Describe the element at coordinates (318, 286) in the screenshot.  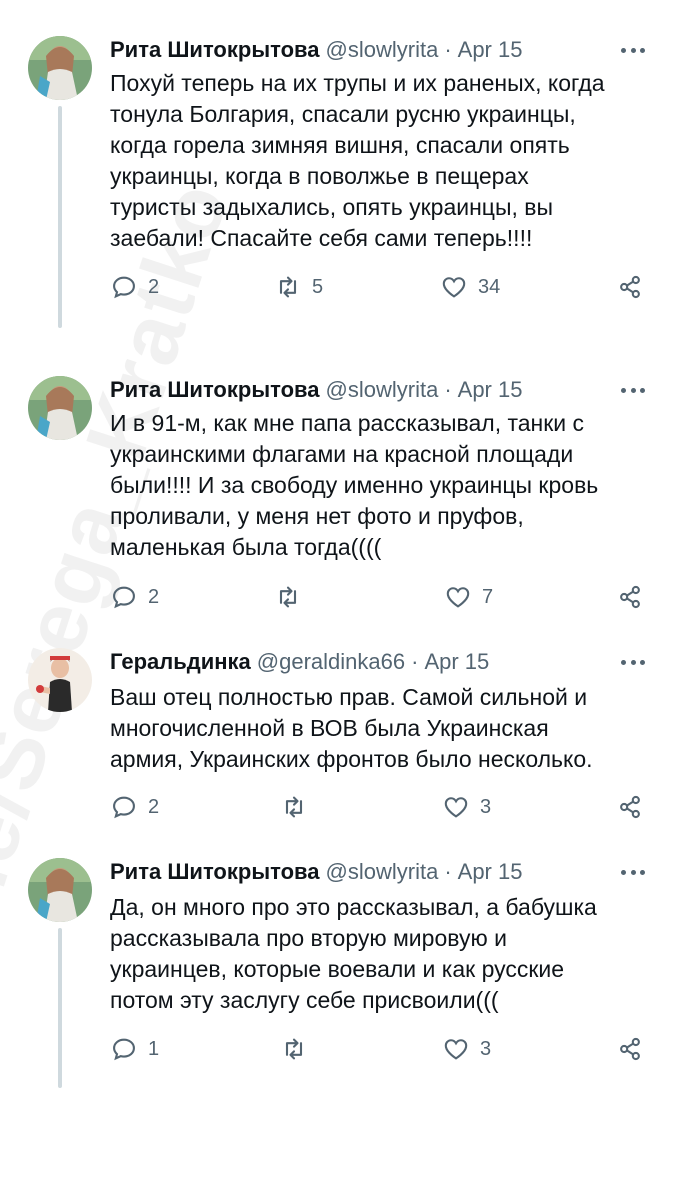
I see `retweet-count: 5` at that location.